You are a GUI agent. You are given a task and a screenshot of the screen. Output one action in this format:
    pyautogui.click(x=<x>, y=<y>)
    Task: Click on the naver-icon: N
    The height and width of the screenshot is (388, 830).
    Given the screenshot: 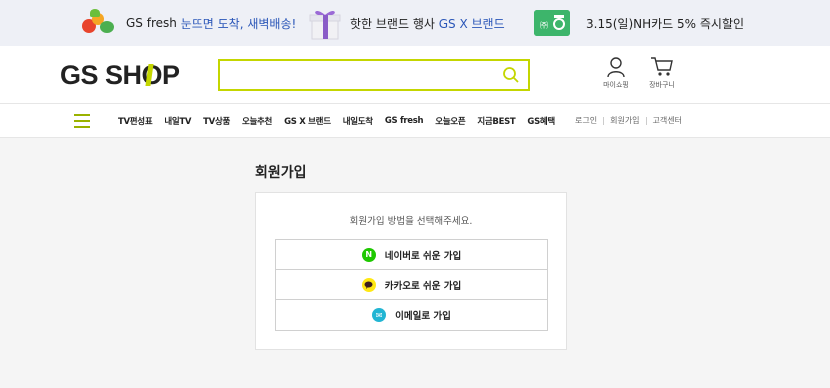 What is the action you would take?
    pyautogui.click(x=368, y=254)
    